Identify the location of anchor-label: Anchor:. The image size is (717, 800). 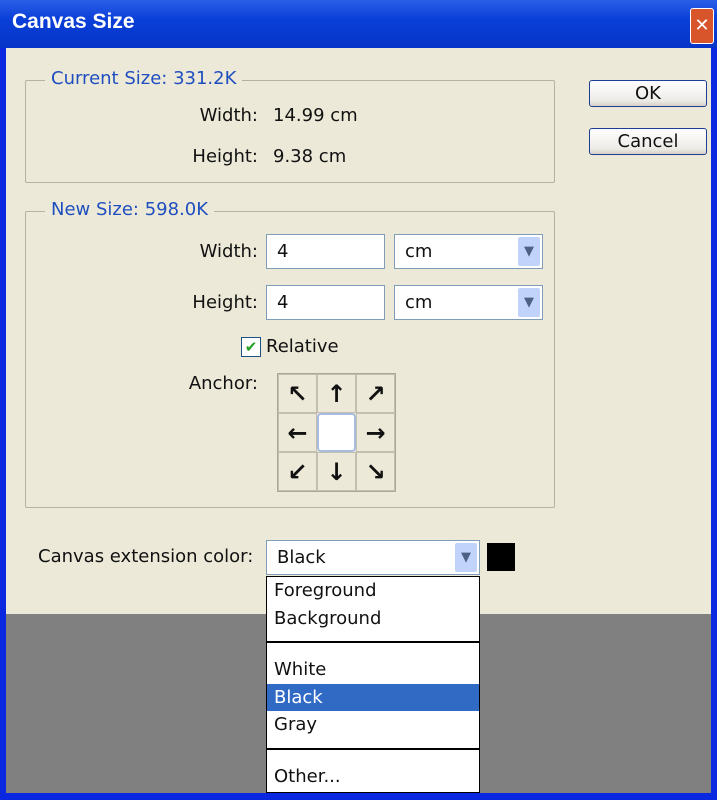
(223, 383).